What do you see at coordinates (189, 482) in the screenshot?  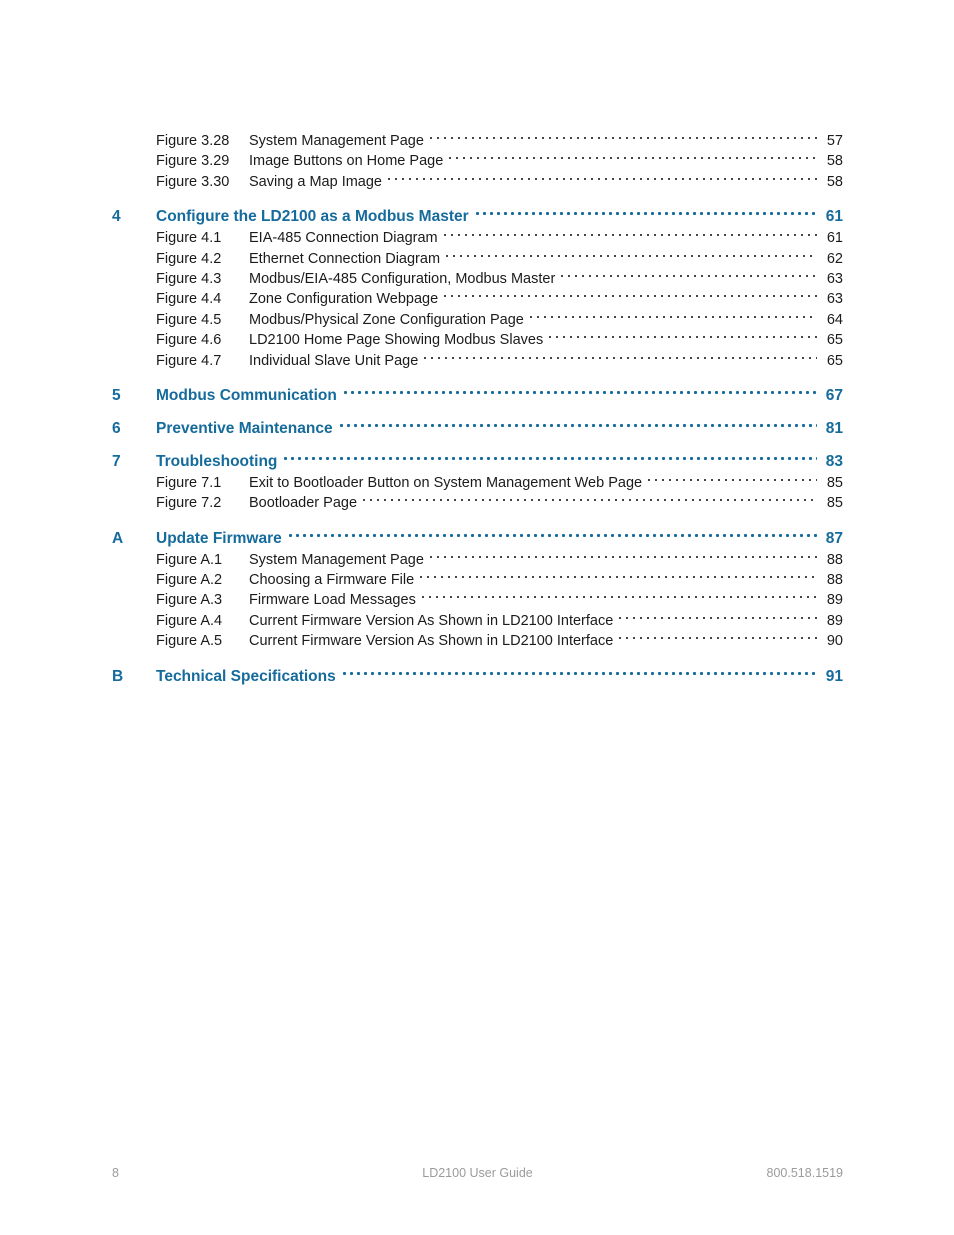 I see `toc-figure-label: Figure 7.1` at bounding box center [189, 482].